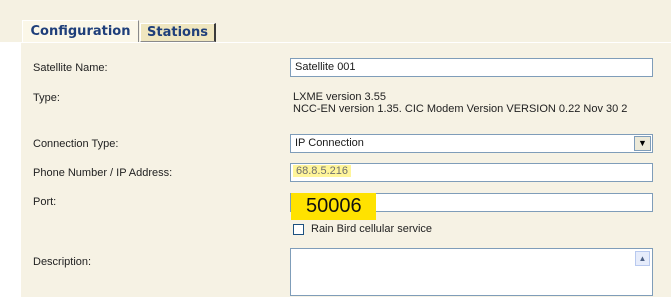  What do you see at coordinates (103, 173) in the screenshot?
I see `phone-ip-label: Phone Number / IP Address:` at bounding box center [103, 173].